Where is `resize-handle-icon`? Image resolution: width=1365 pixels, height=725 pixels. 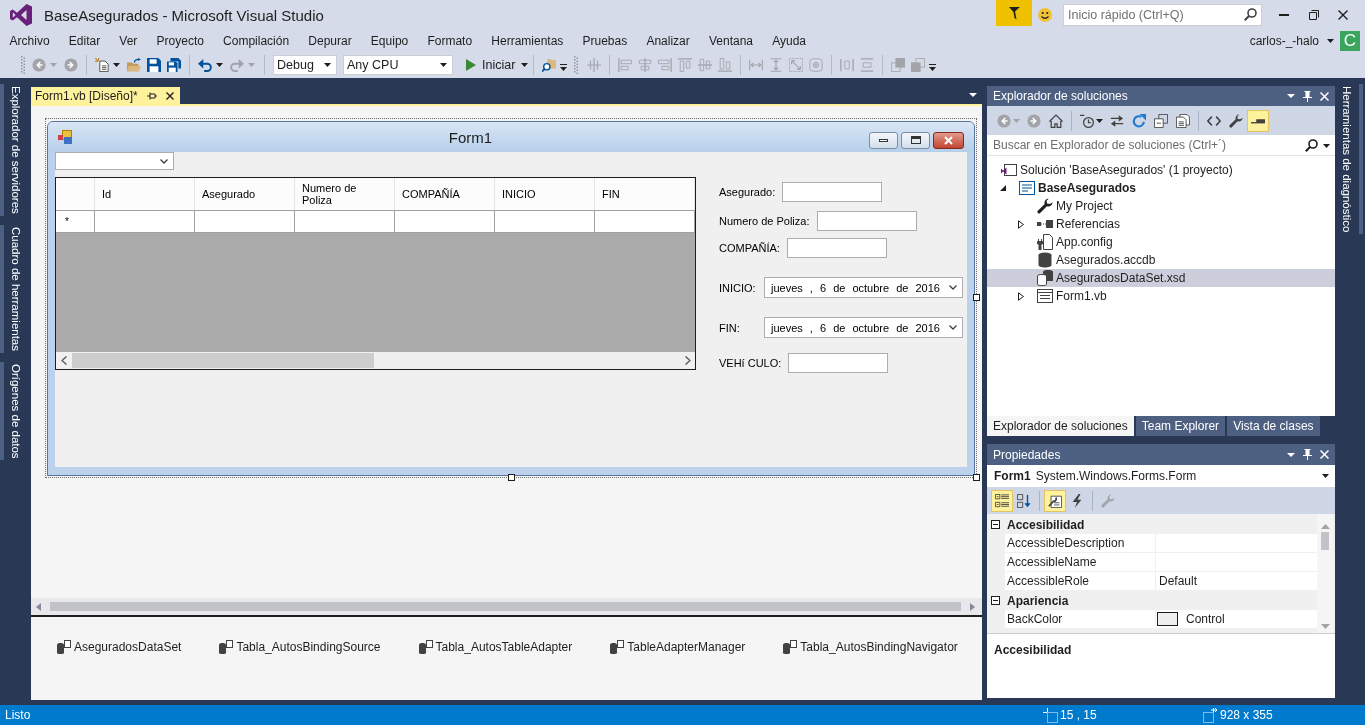
resize-handle-icon is located at coordinates (976, 297).